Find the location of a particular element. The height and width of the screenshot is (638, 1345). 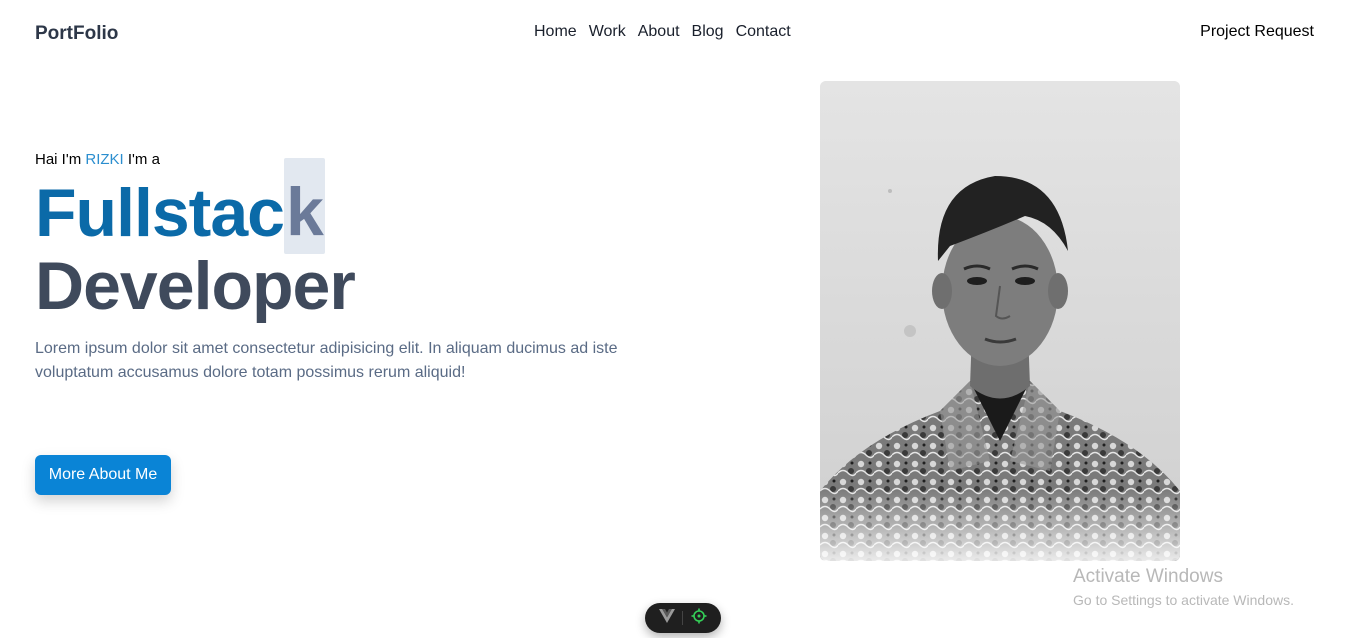

activate-subtitle: Go to Settings to activate Windows. is located at coordinates (1183, 600).